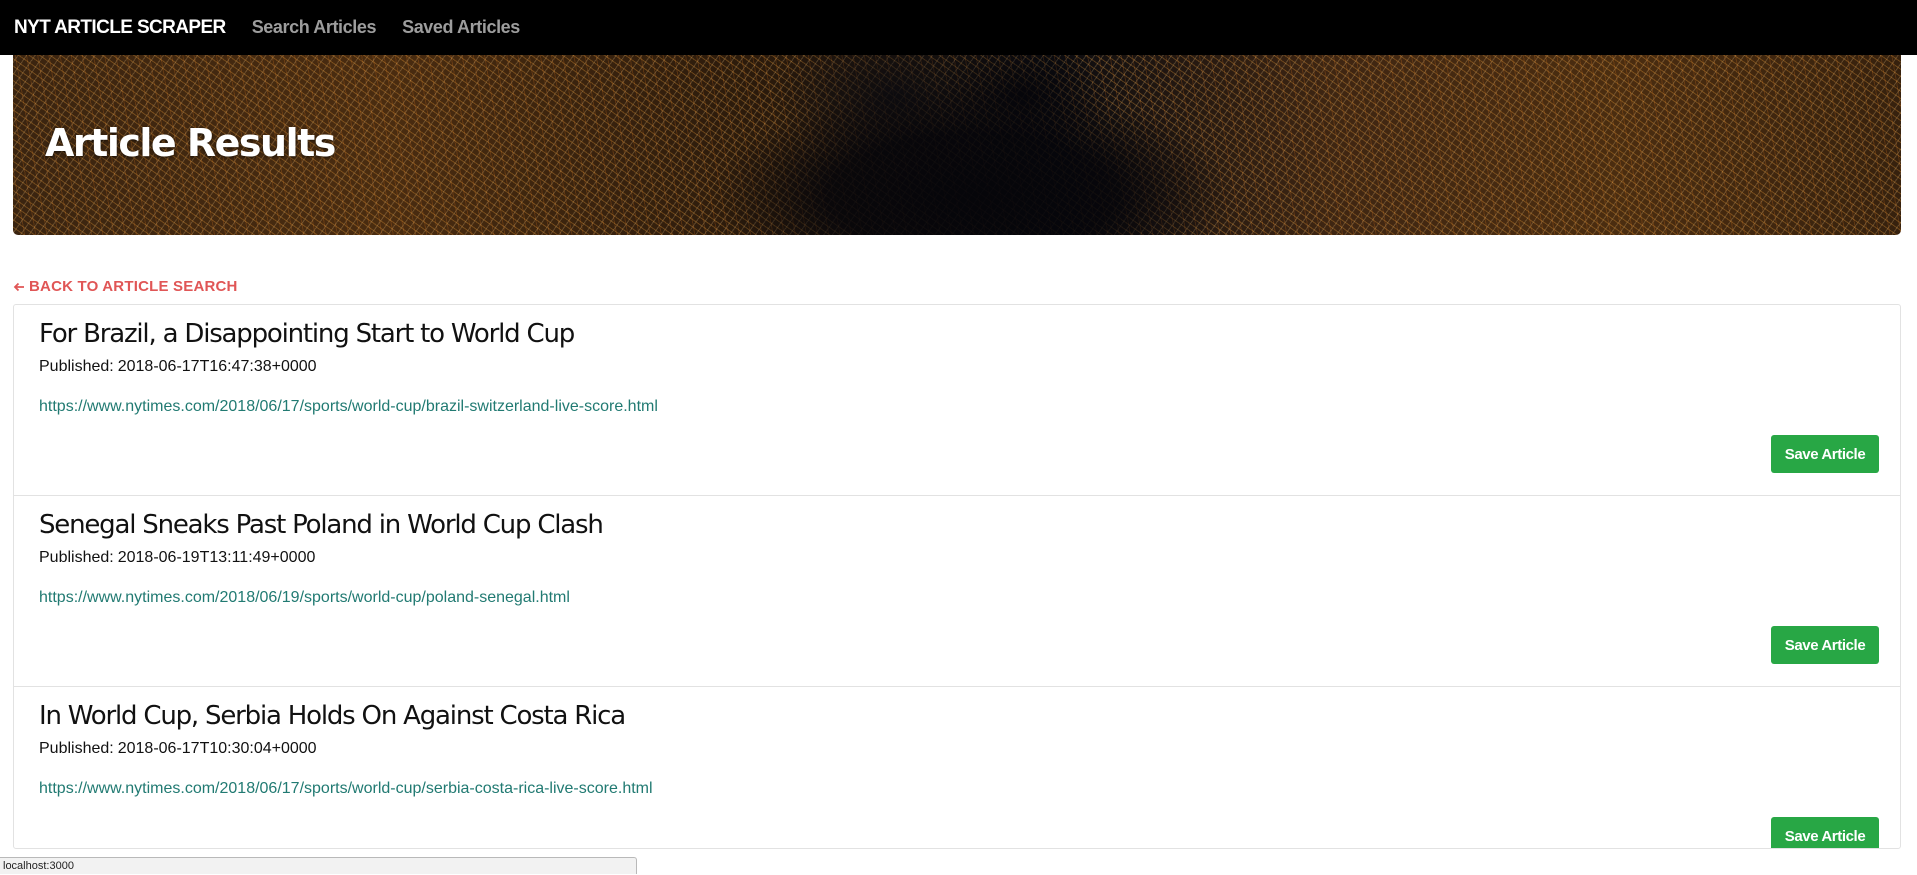 The width and height of the screenshot is (1917, 875). Describe the element at coordinates (318, 865) in the screenshot. I see `browser-status-bar: localhost:3000` at that location.